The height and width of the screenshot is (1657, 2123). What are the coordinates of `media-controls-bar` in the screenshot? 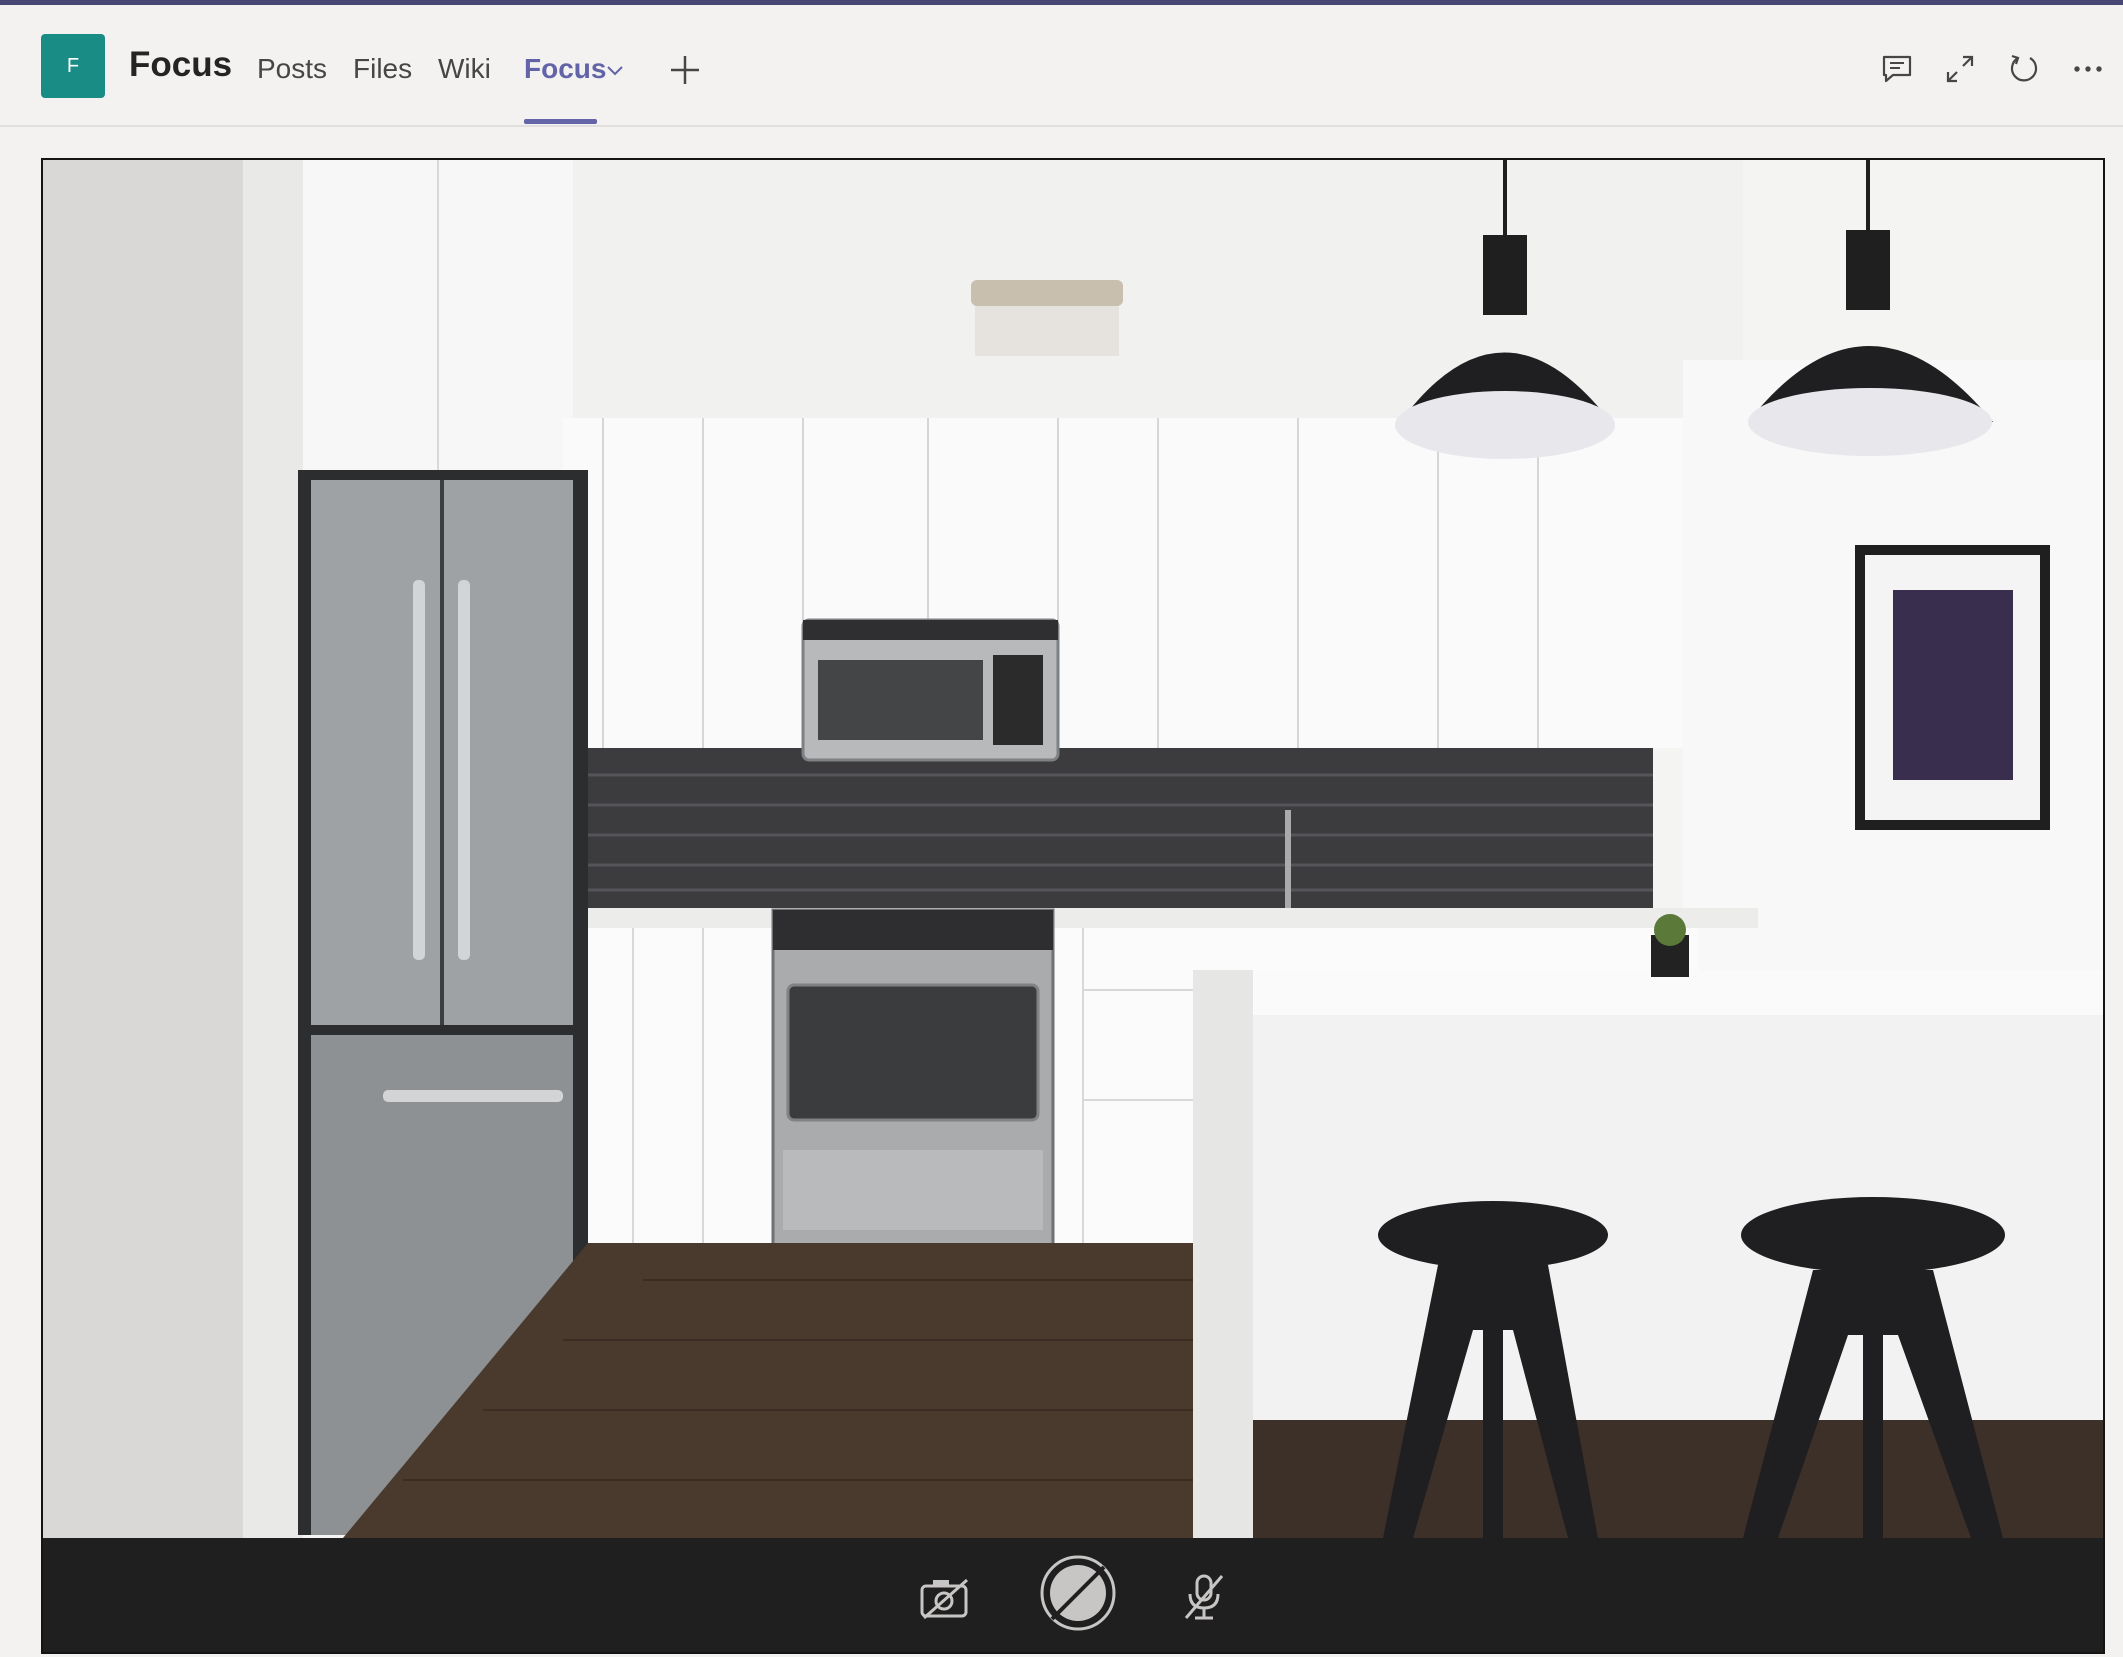 It's located at (1073, 1595).